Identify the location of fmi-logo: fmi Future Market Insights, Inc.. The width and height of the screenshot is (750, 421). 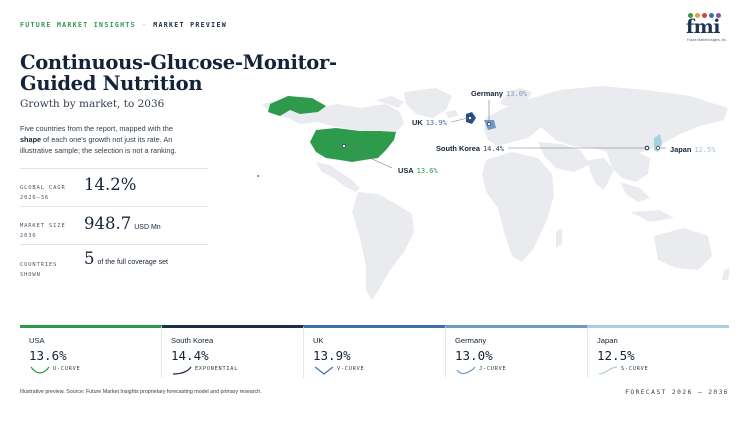
(709, 28).